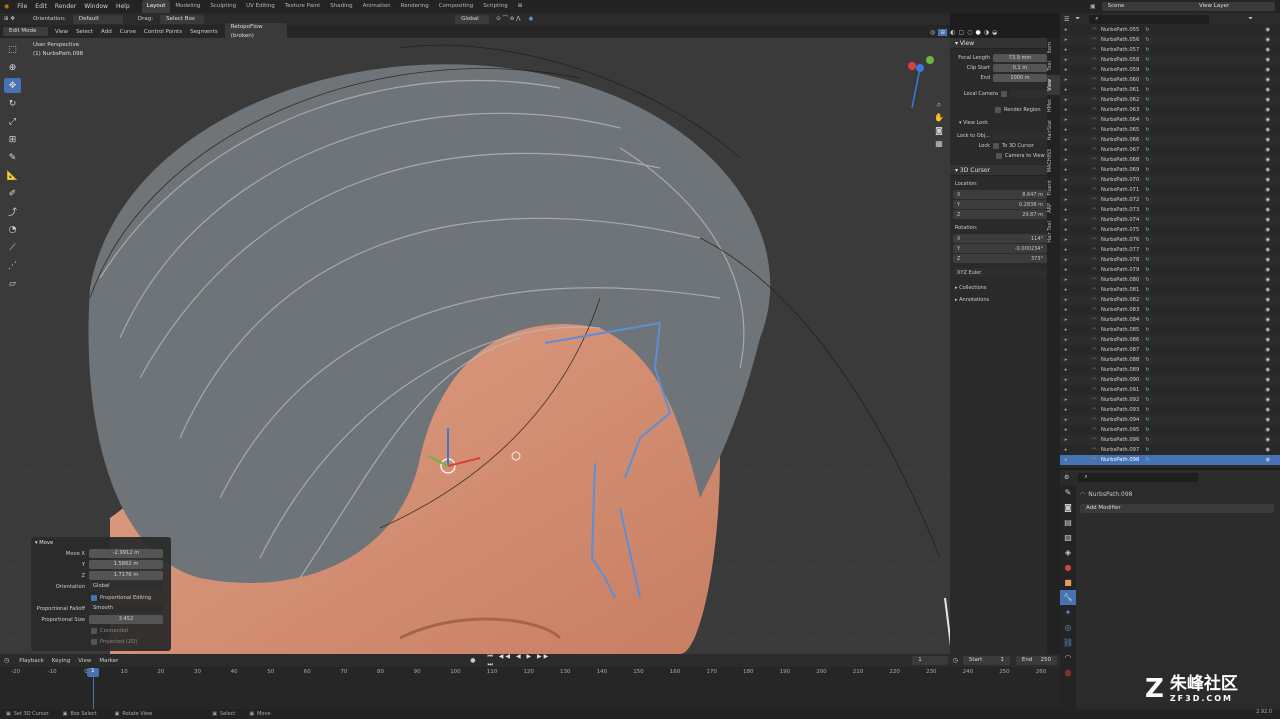 The image size is (1280, 719). I want to click on local-camera-field, so click(1028, 94).